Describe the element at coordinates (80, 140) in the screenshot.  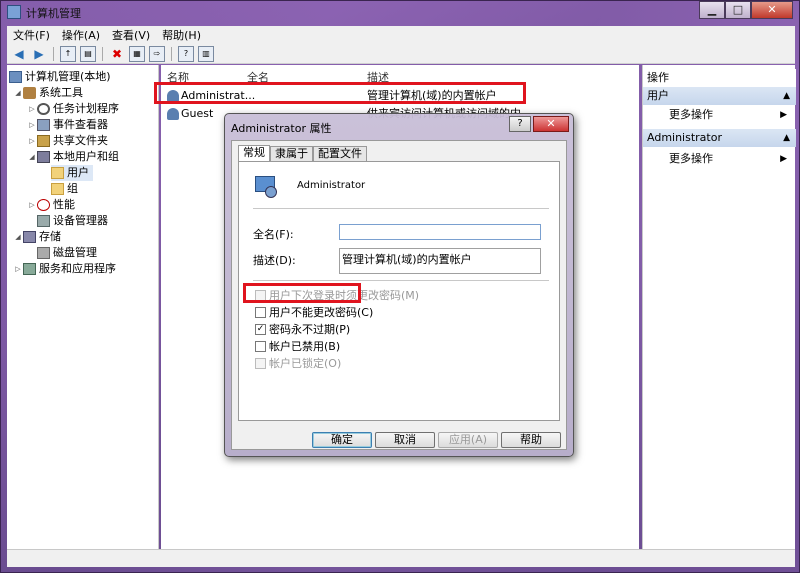
I see `tree-item-label: 共享文件夹` at that location.